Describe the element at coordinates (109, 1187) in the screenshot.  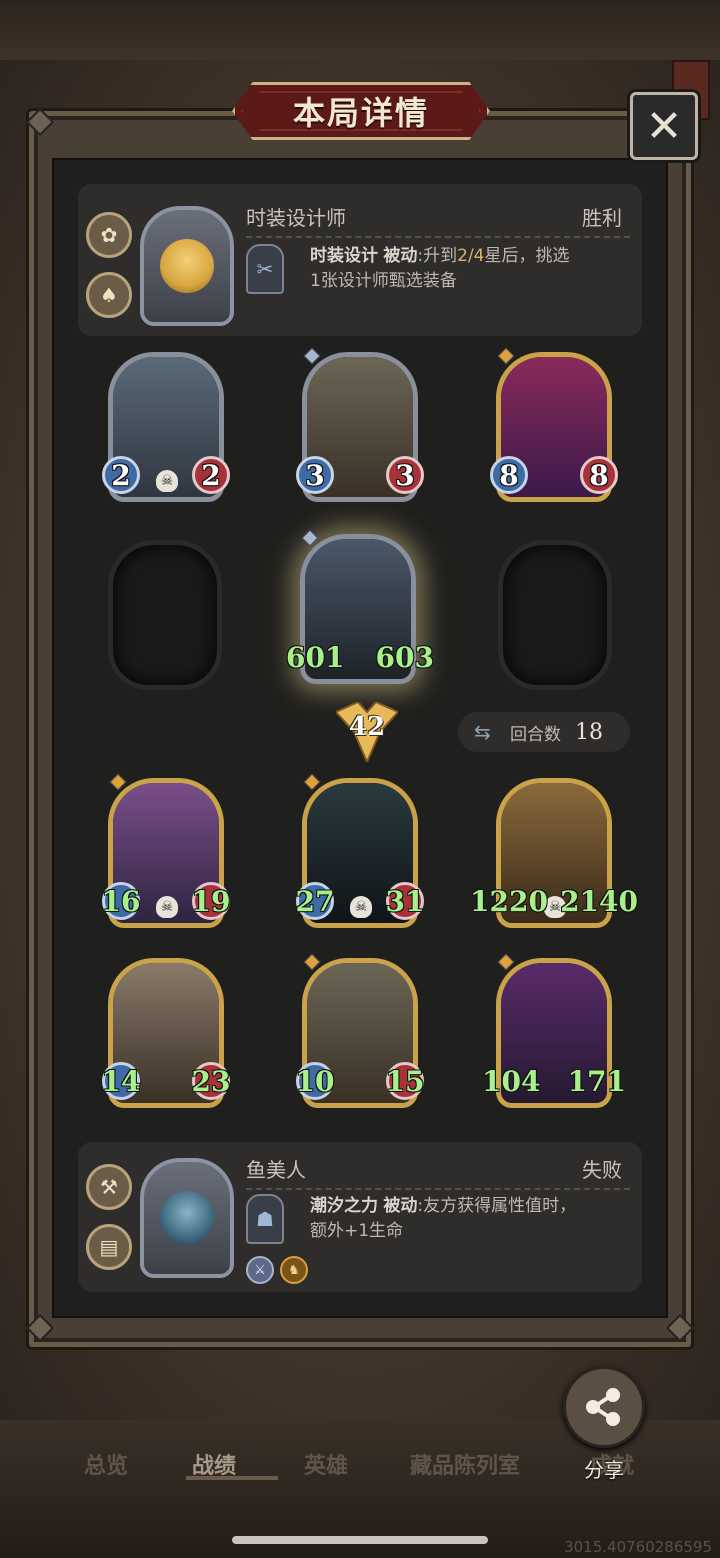
I see `hero-item-anvil-icon: ⚒` at that location.